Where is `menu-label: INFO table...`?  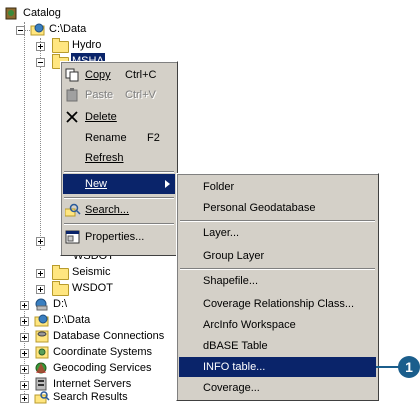 menu-label: INFO table... is located at coordinates (234, 367).